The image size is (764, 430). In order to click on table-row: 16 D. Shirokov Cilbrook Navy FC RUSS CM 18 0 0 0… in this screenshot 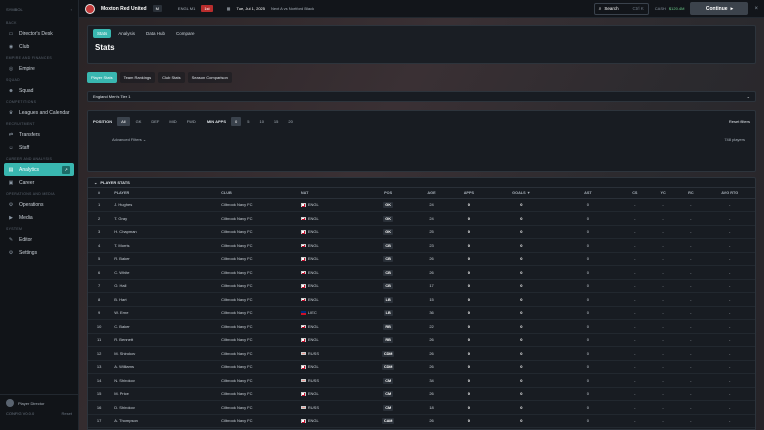, I will do `click(421, 407)`.